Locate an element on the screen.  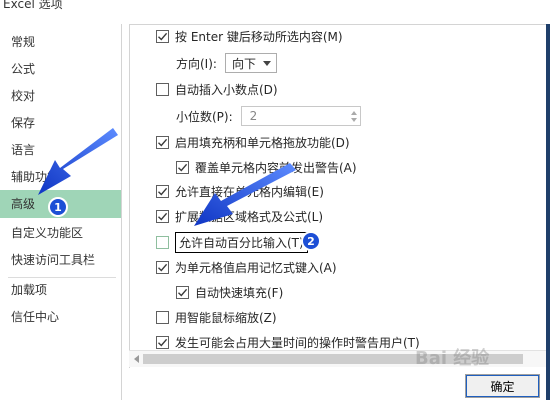
places-value: 2 is located at coordinates (253, 116).